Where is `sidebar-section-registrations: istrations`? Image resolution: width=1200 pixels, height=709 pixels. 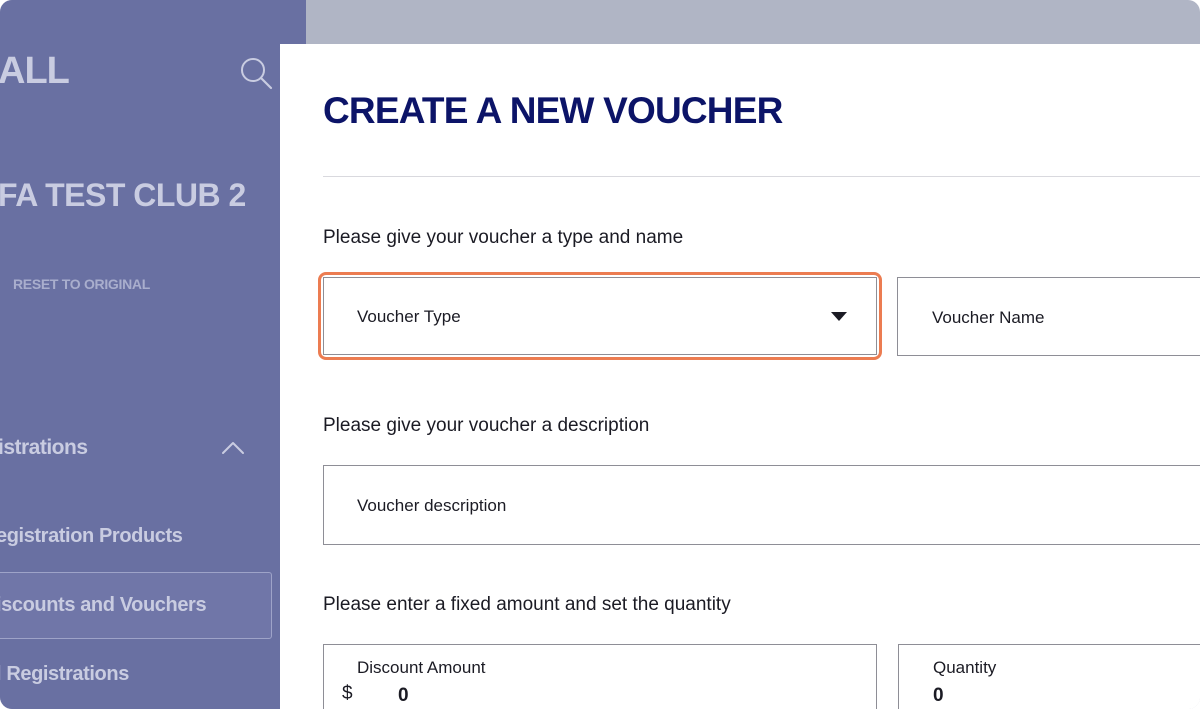
sidebar-section-registrations: istrations is located at coordinates (44, 448).